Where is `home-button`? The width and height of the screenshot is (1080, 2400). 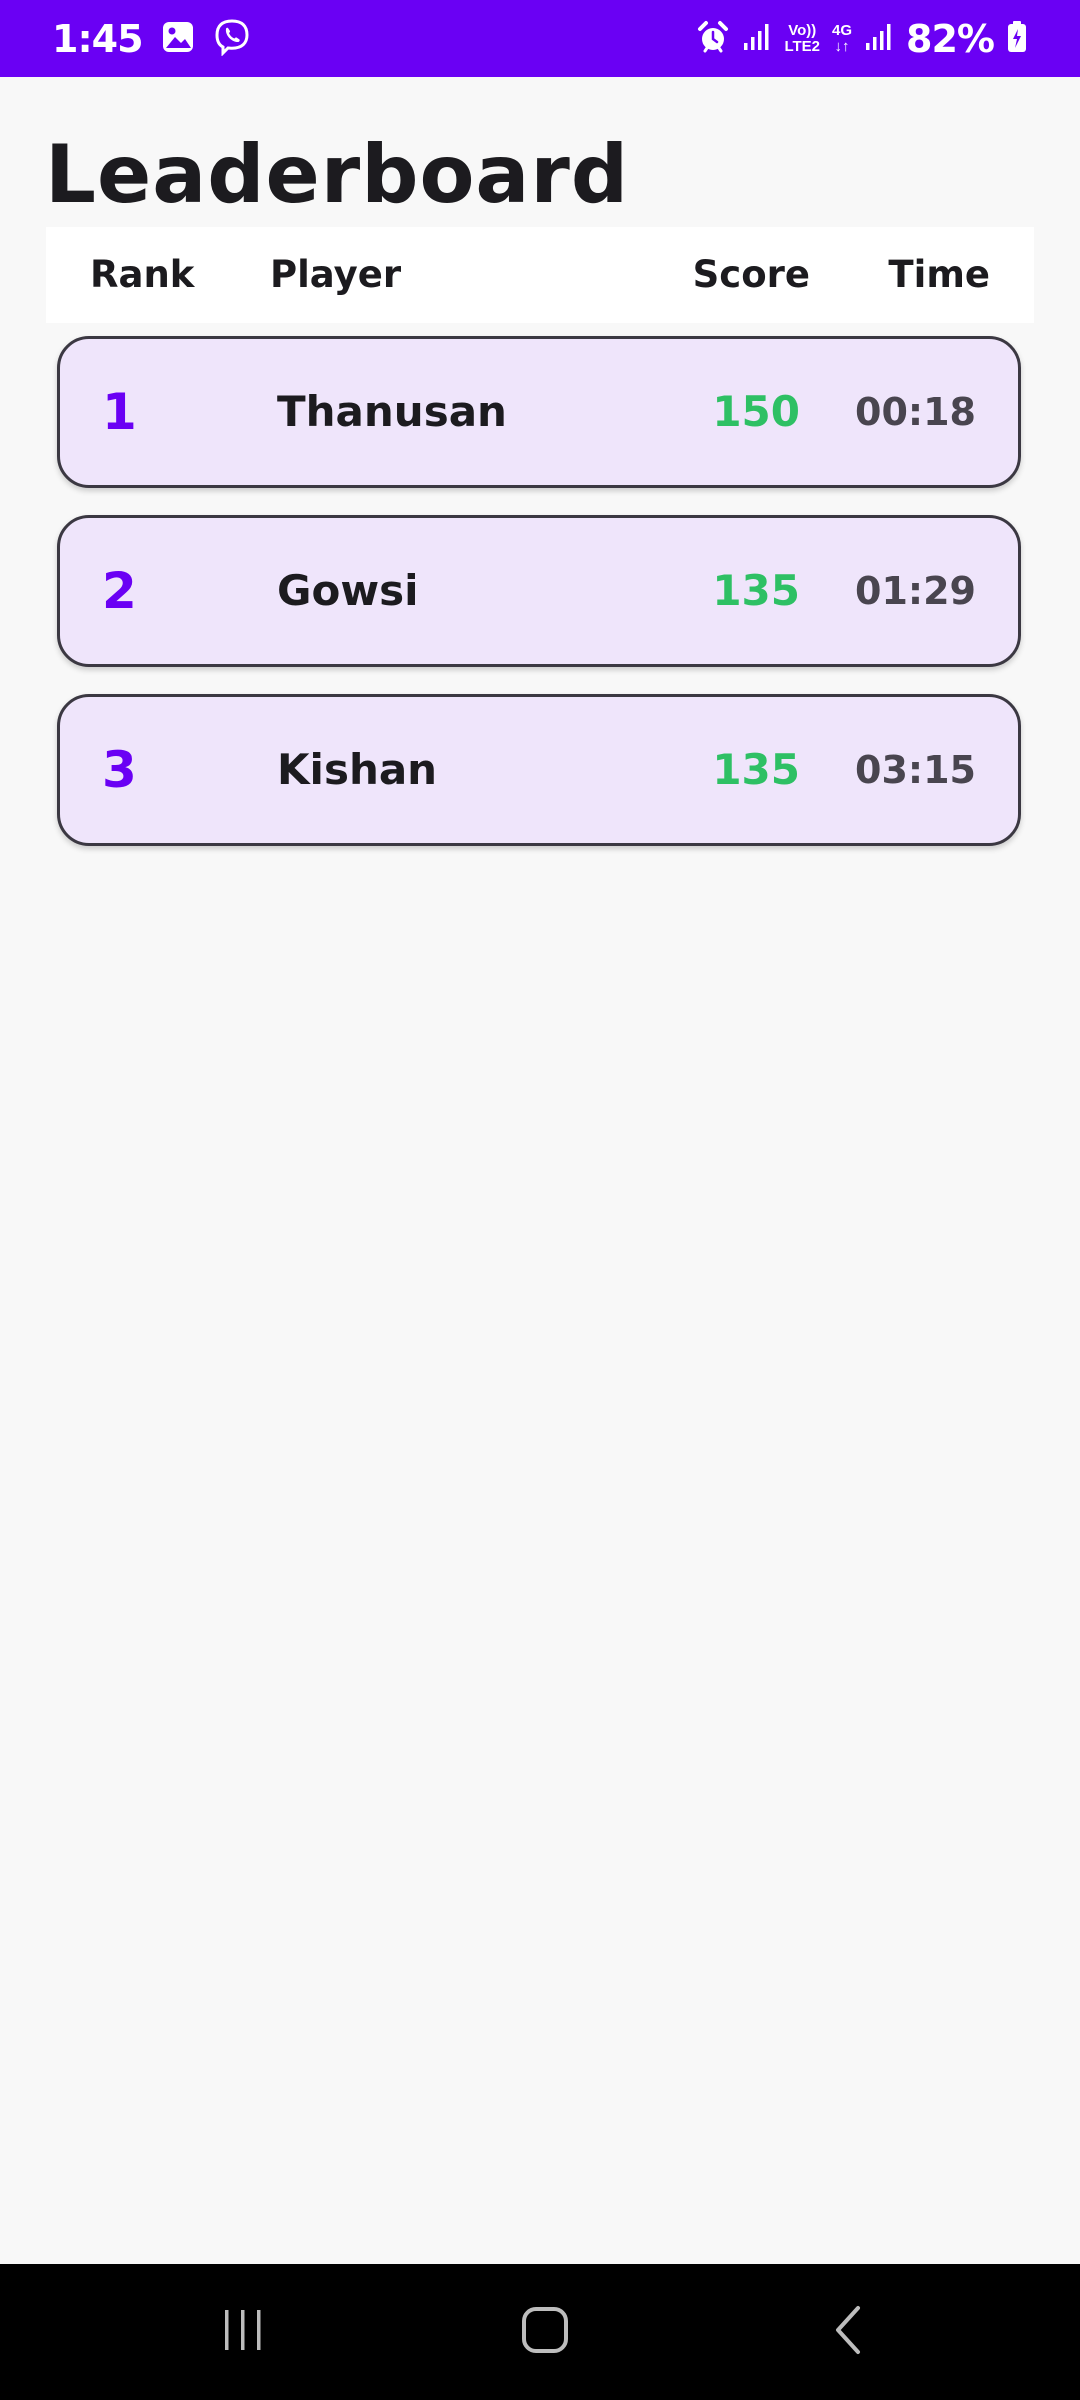 home-button is located at coordinates (545, 2332).